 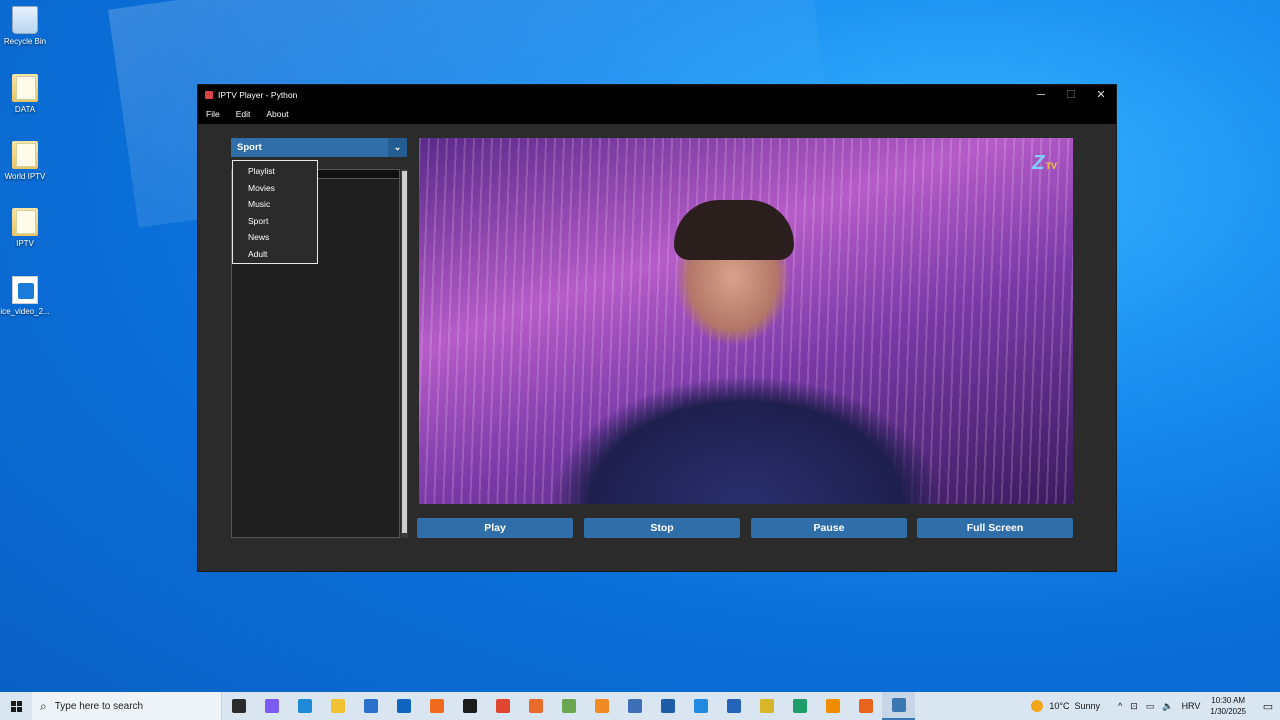 I want to click on taskbar-app-app-orange, so click(x=535, y=706).